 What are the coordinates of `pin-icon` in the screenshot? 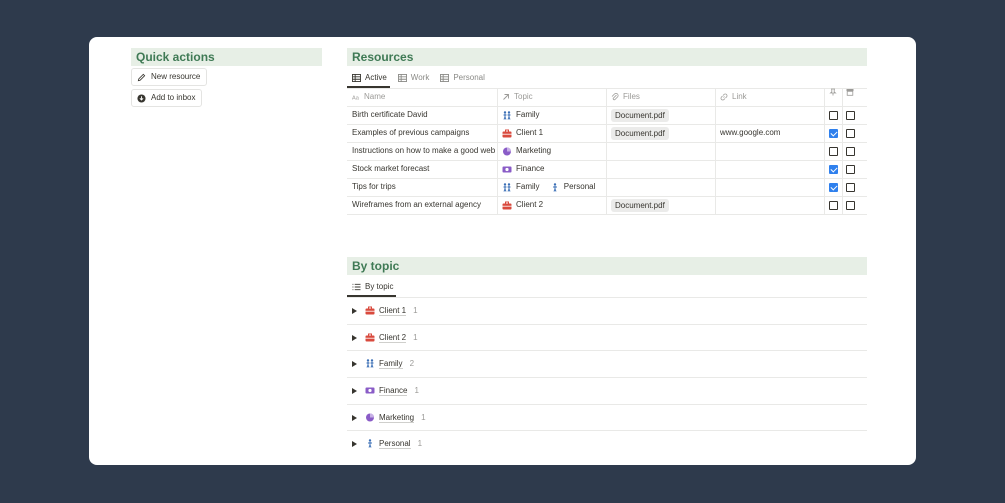 It's located at (833, 92).